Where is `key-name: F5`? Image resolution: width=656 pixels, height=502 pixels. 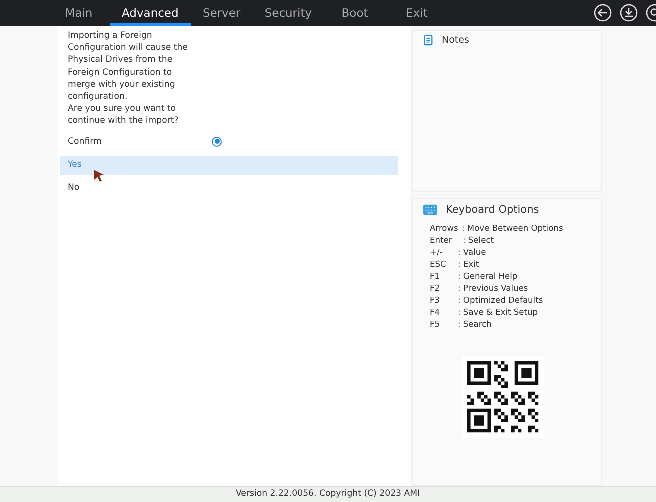
key-name: F5 is located at coordinates (436, 324).